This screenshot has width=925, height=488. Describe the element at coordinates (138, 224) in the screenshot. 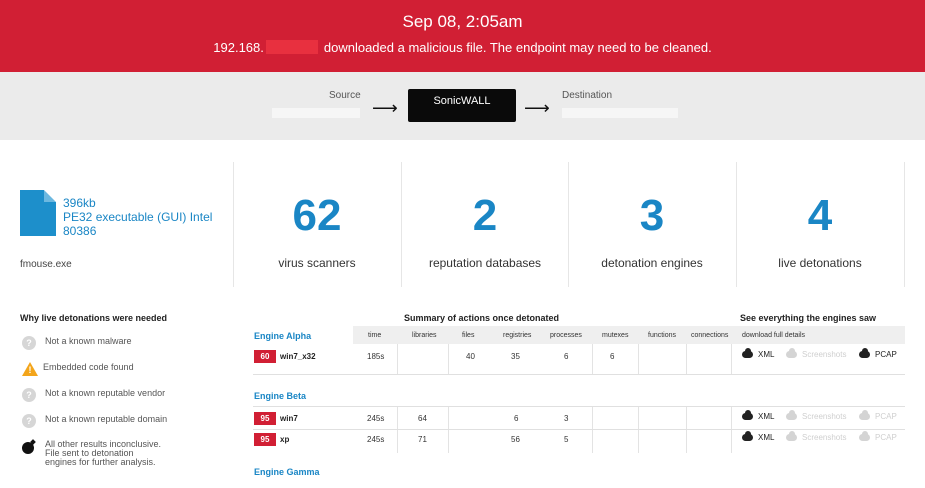

I see `file-type: PE32 executable (GUI) Intel 80386` at that location.